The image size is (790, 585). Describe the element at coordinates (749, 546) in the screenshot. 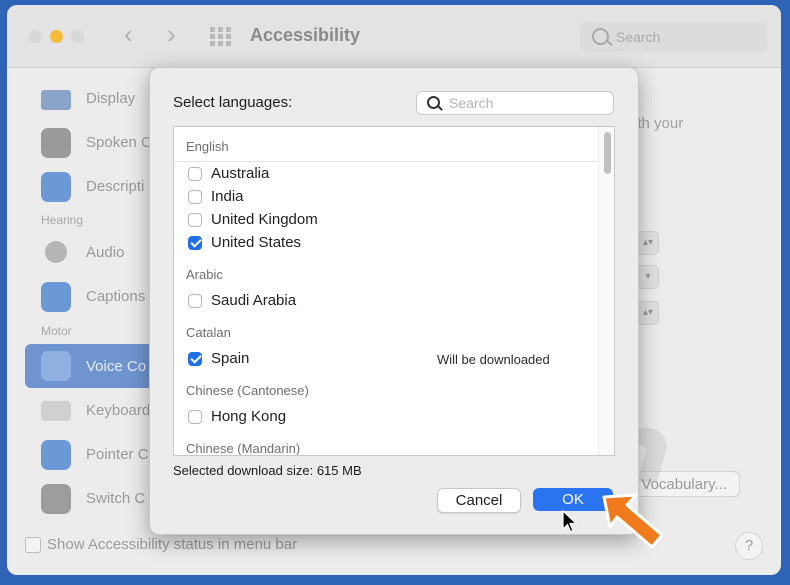

I see `help-button: ?` at that location.